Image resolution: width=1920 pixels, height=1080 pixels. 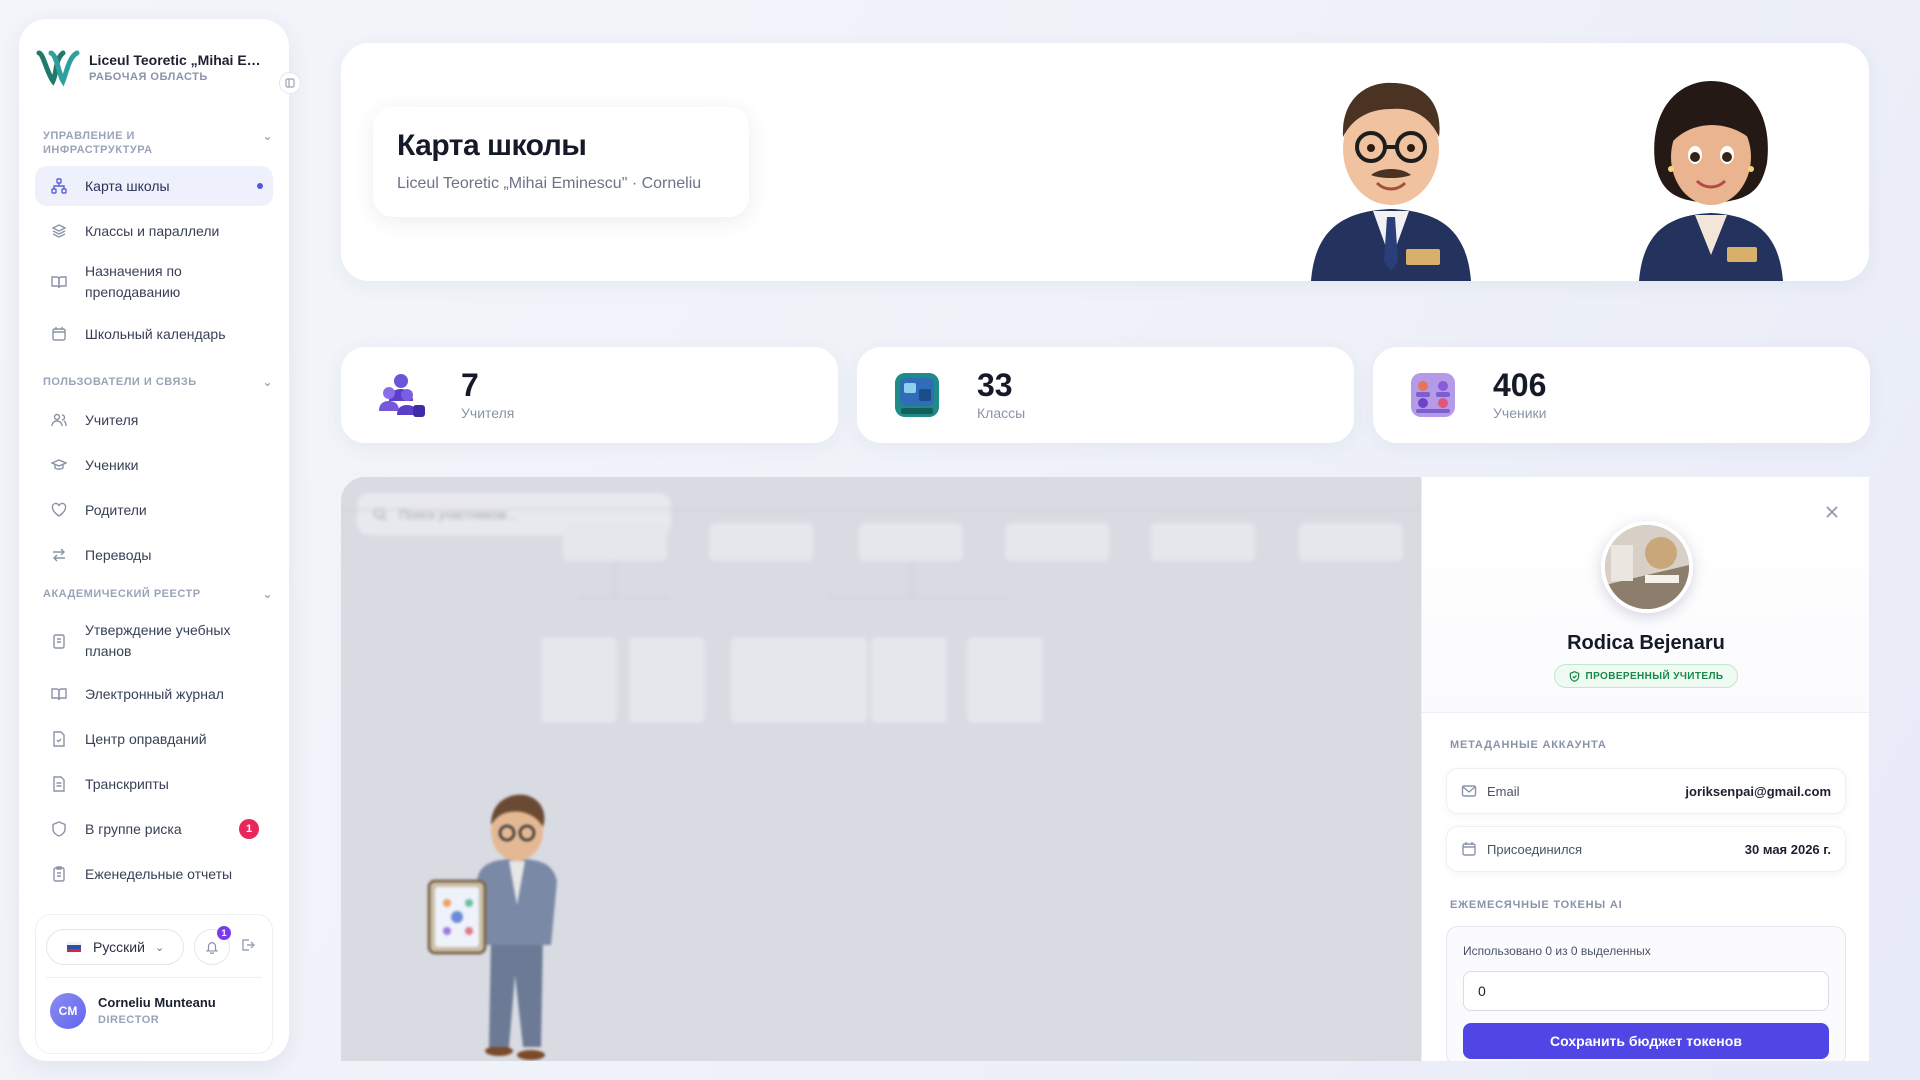 I want to click on clipboard-list-icon, so click(x=59, y=874).